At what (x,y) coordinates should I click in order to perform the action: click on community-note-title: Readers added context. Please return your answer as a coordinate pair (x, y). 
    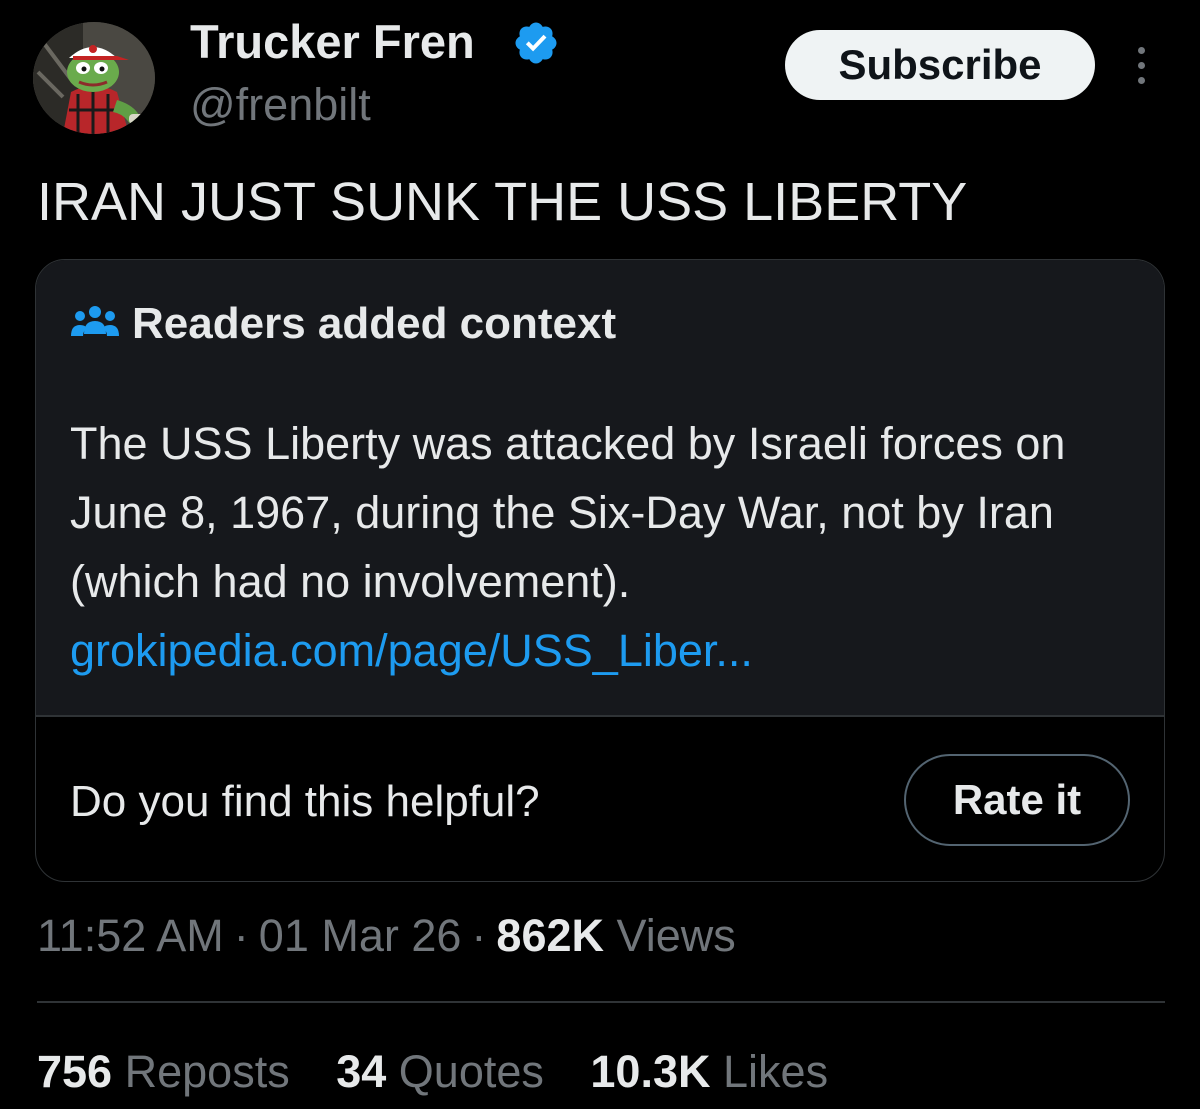
    Looking at the image, I should click on (374, 323).